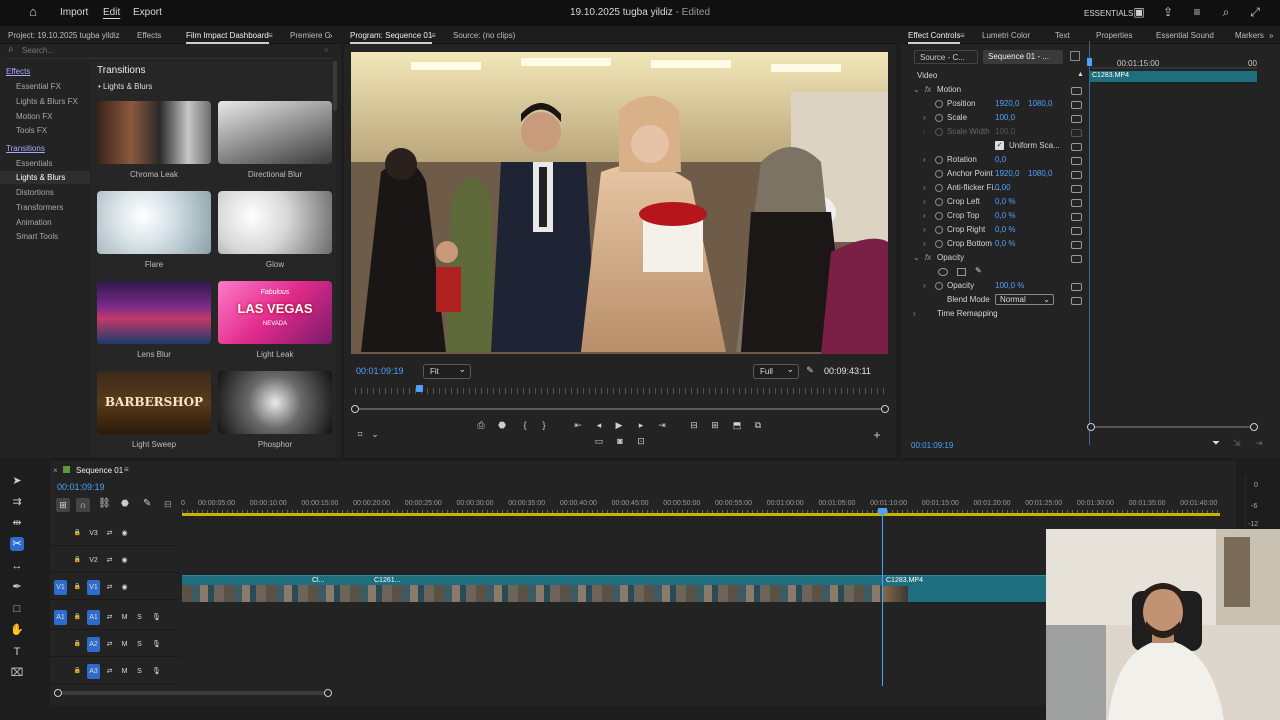  What do you see at coordinates (74, 12) in the screenshot?
I see `menu-import: Import` at bounding box center [74, 12].